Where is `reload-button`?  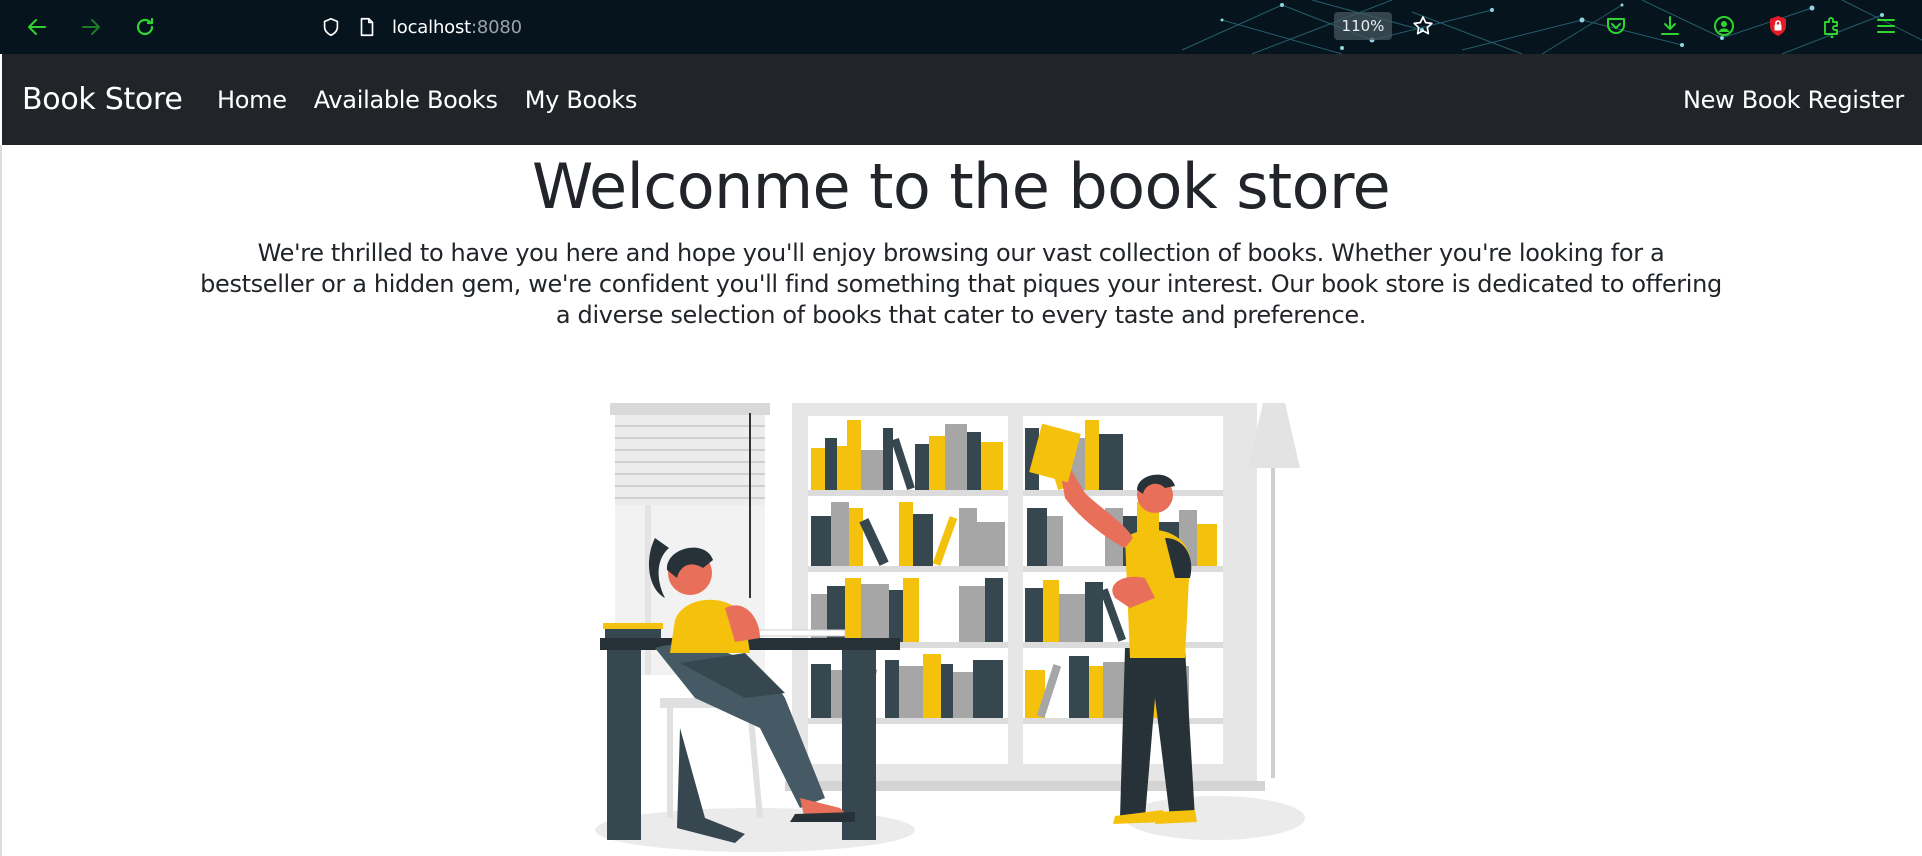
reload-button is located at coordinates (145, 27).